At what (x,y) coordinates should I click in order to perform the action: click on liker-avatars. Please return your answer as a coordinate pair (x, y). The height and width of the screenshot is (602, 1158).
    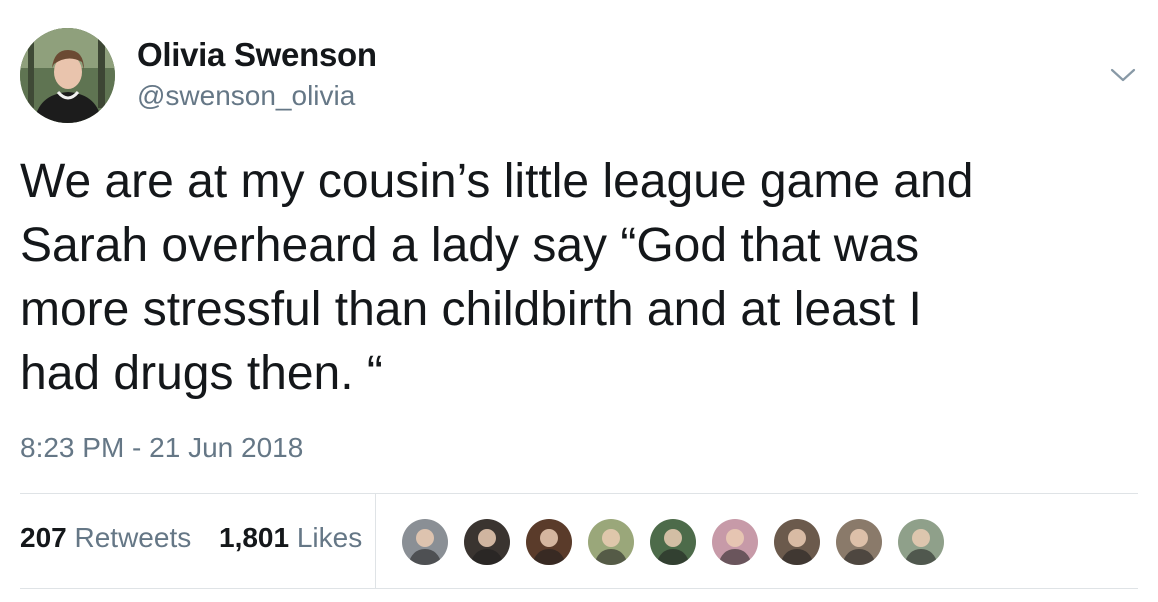
    Looking at the image, I should click on (679, 542).